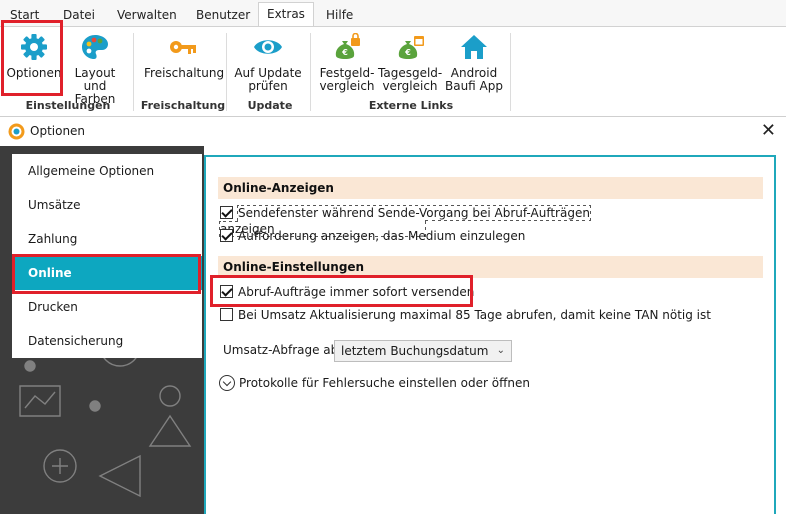 The width and height of the screenshot is (786, 514). I want to click on freischaltung-button: Freischaltung, so click(184, 62).